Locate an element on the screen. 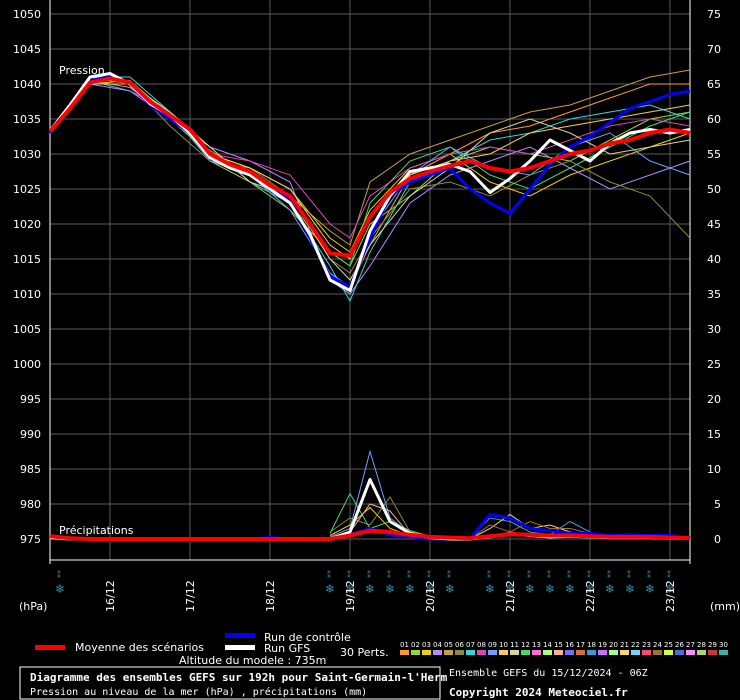 The height and width of the screenshot is (700, 740). right-tick-label: 70 is located at coordinates (714, 49).